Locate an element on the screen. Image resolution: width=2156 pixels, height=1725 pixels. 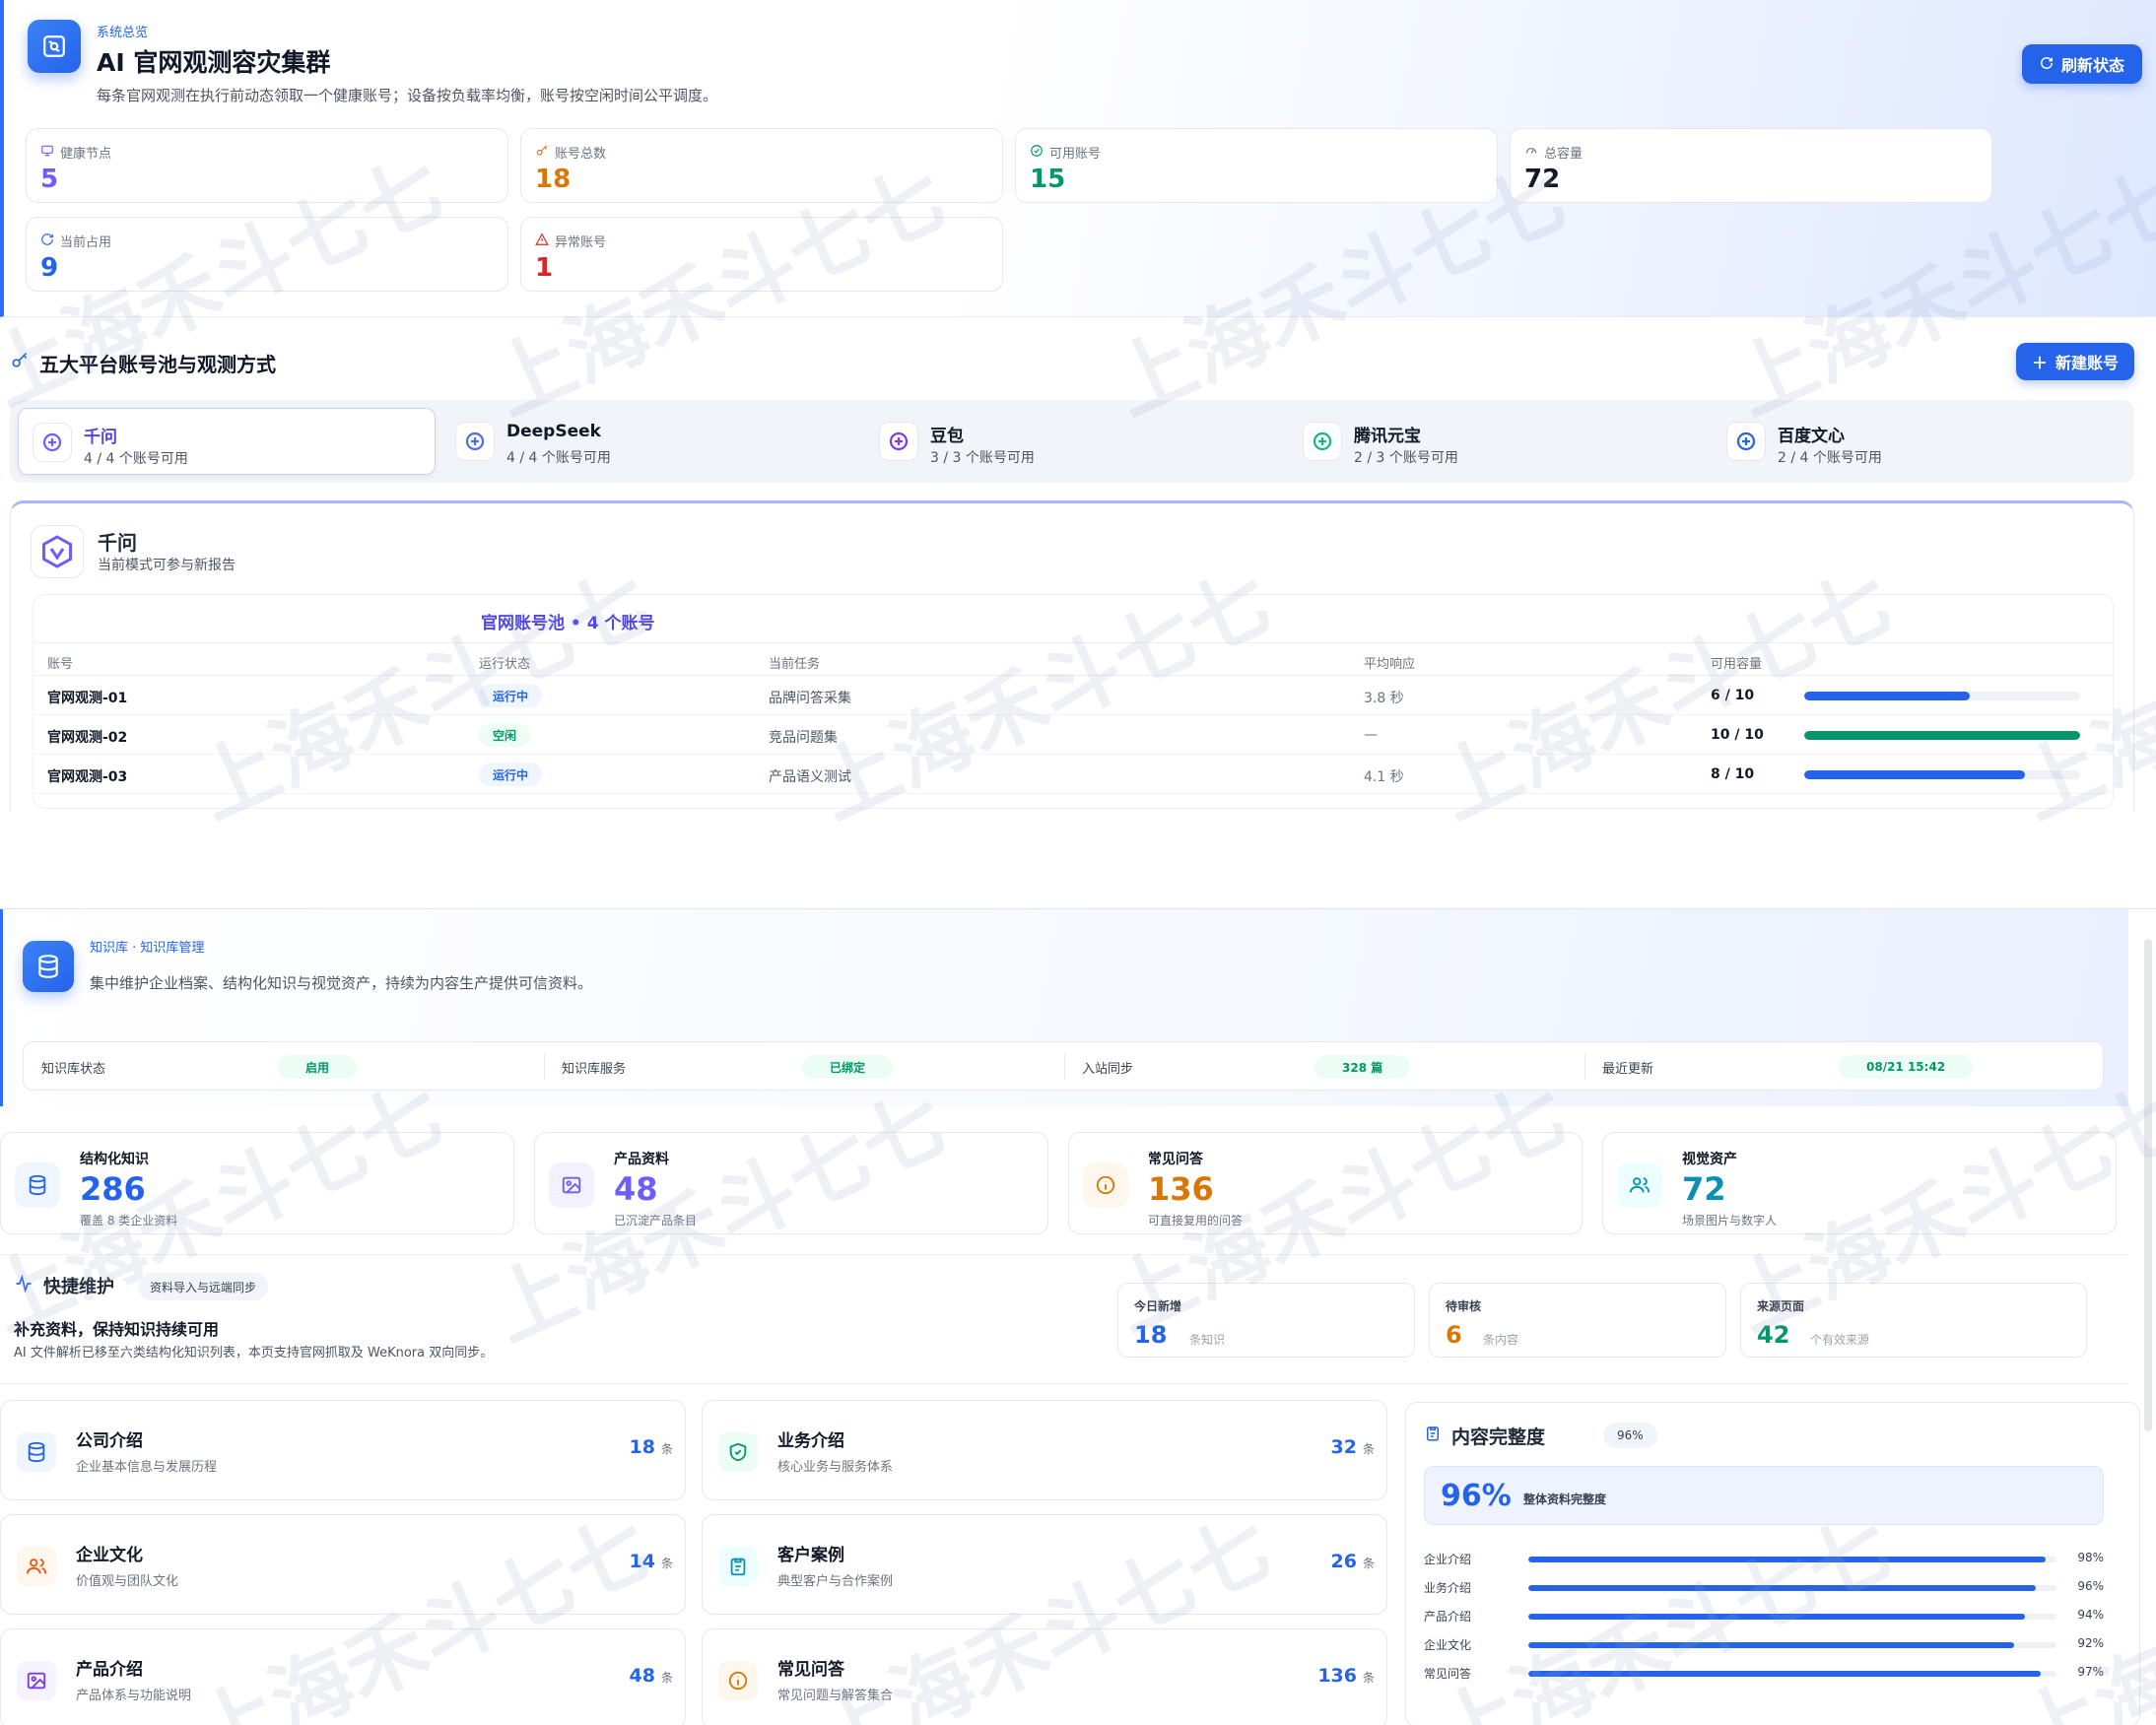
new-account-button: ＋ 新建账号 is located at coordinates (2075, 361).